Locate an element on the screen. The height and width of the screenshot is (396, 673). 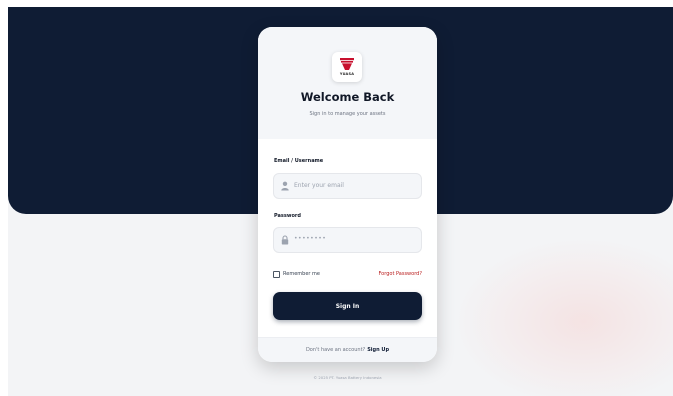
password-label: Password is located at coordinates (287, 216).